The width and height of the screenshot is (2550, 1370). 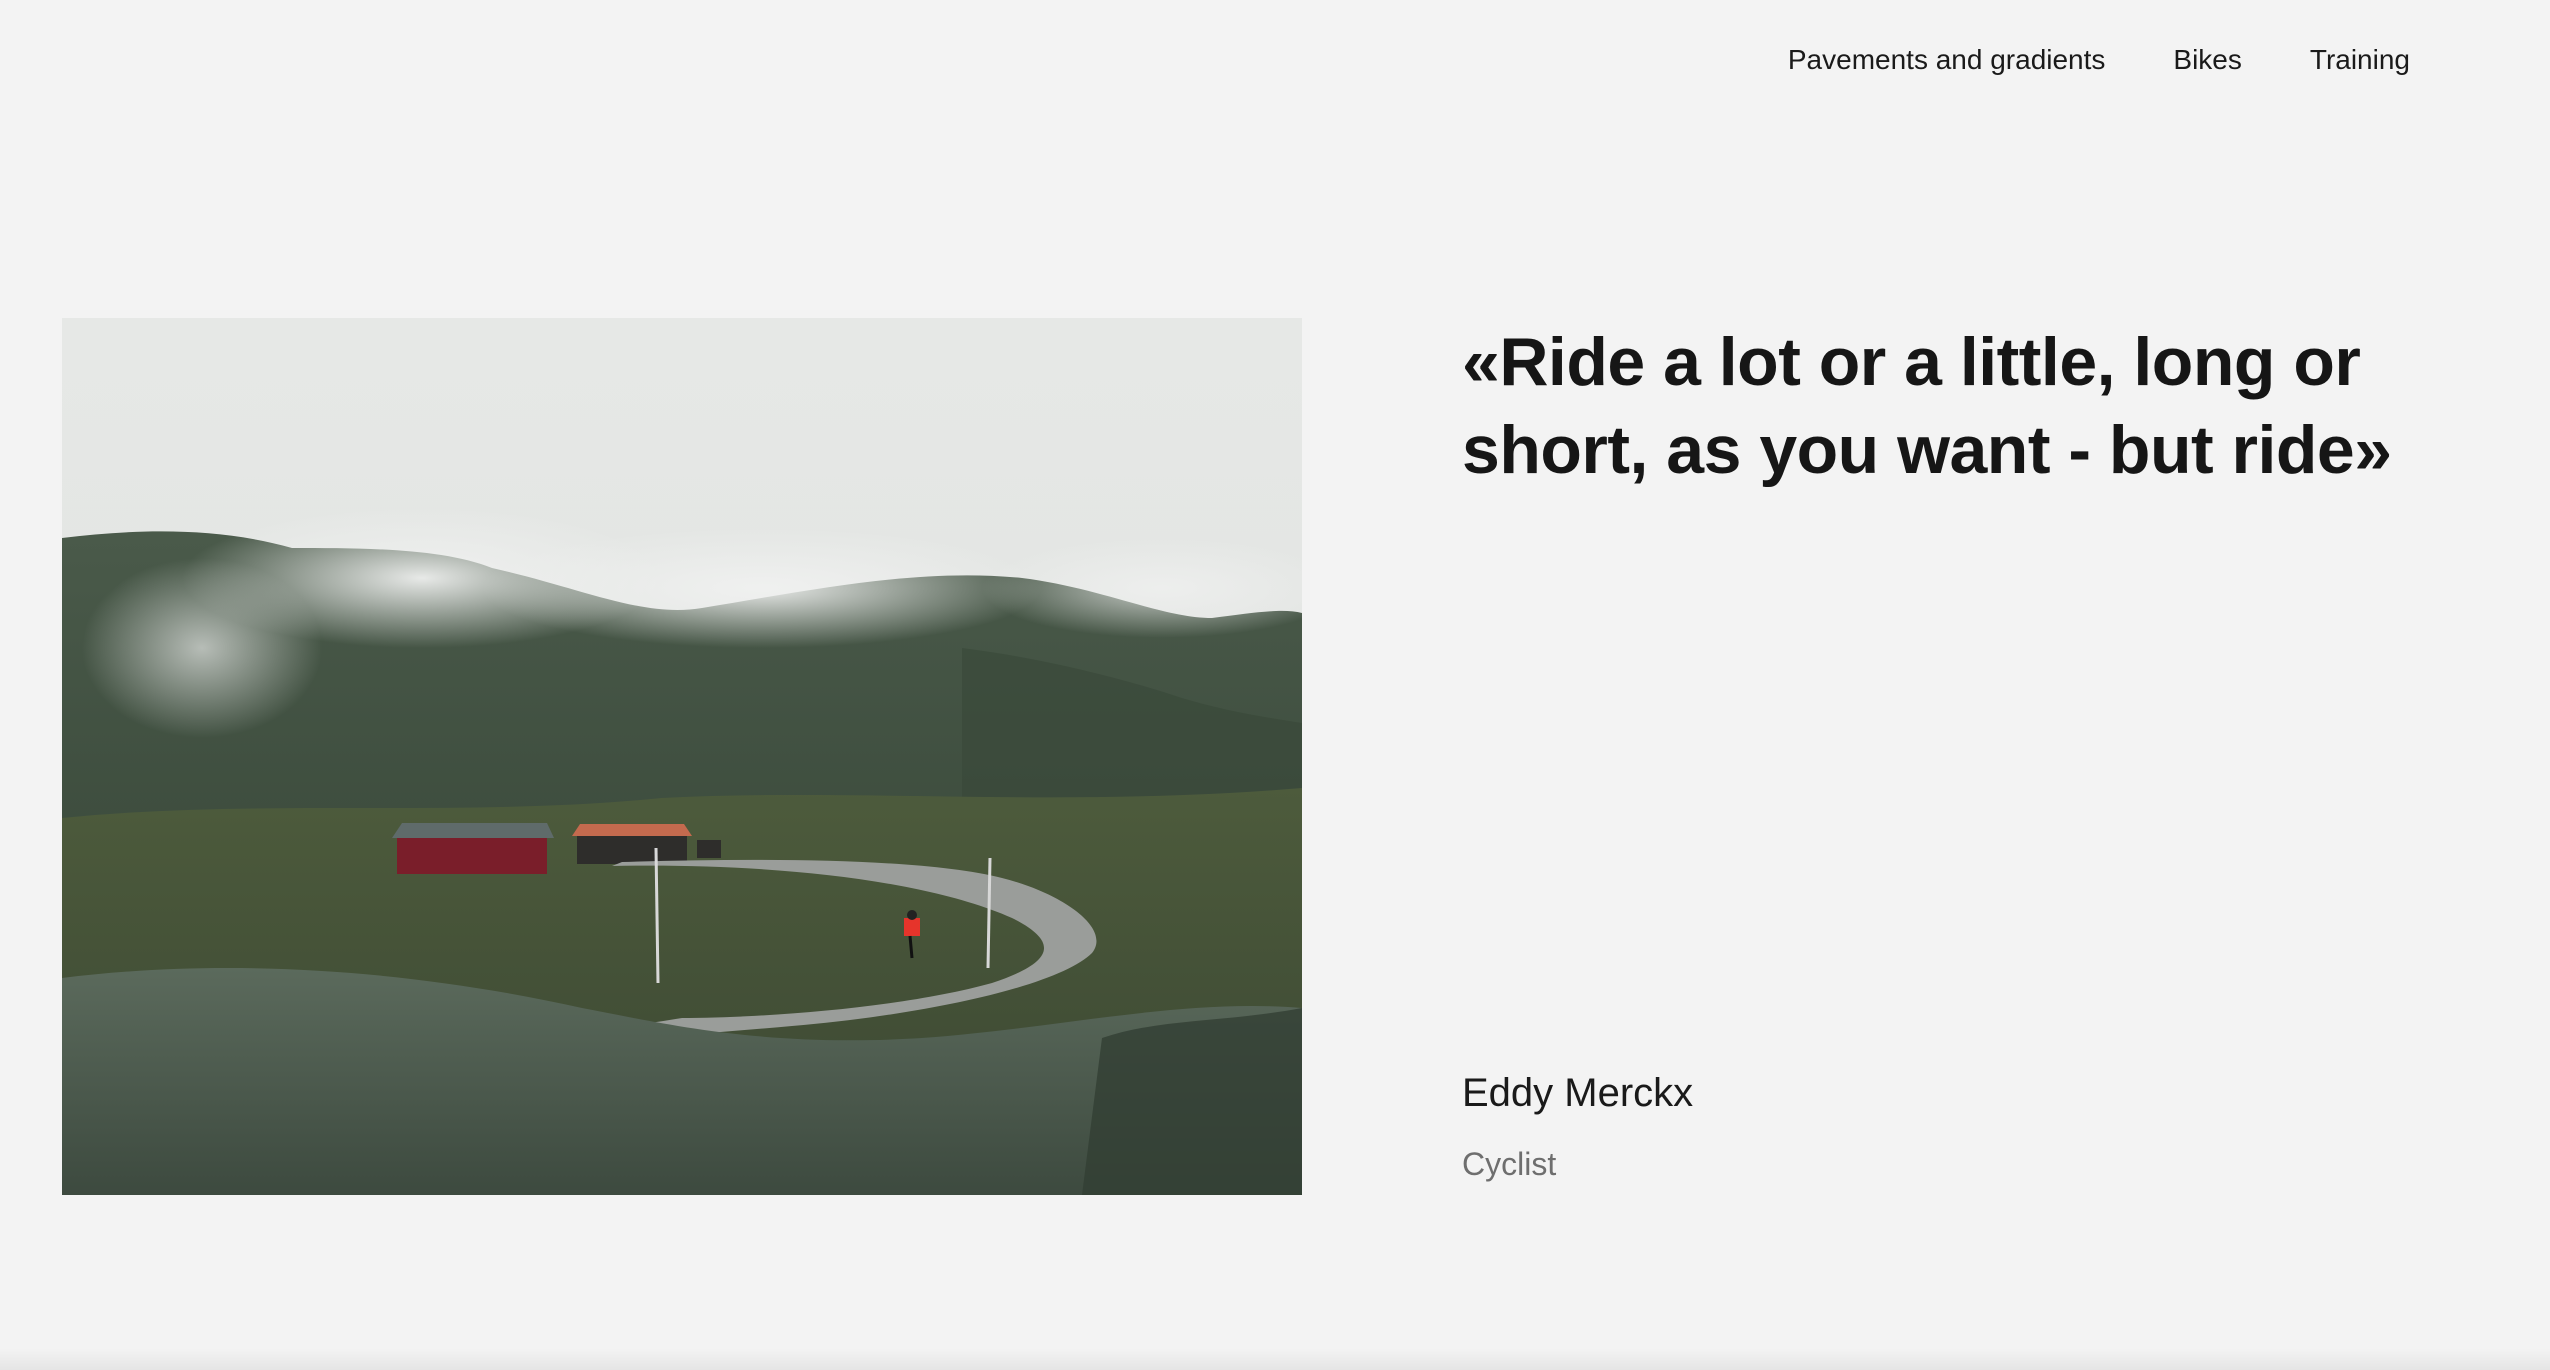 I want to click on top-nav: Pavements and gradients Bikes Training, so click(x=2099, y=60).